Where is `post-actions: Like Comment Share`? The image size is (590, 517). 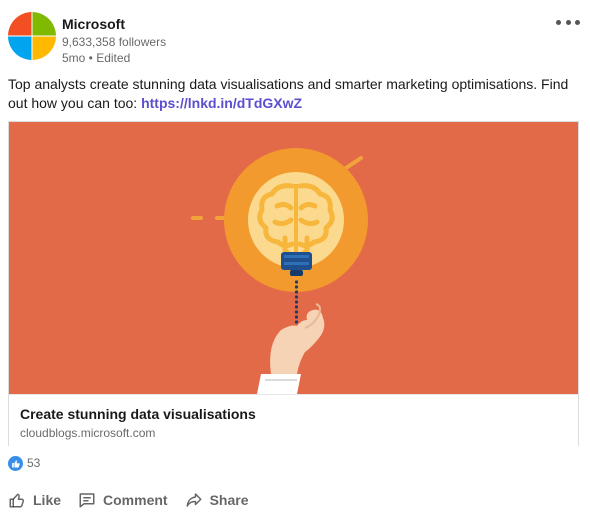
post-actions: Like Comment Share is located at coordinates (137, 500).